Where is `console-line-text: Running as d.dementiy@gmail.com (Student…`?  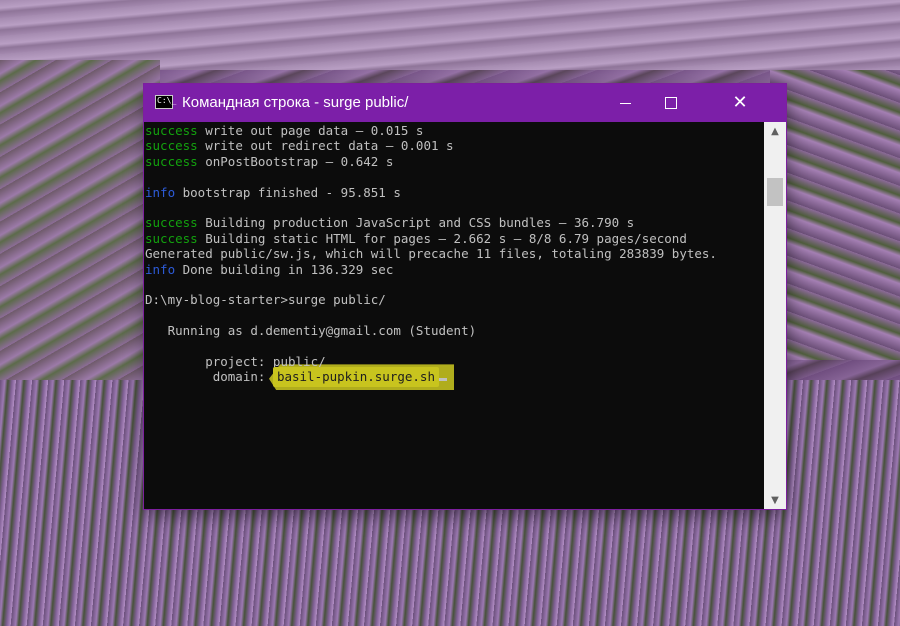 console-line-text: Running as d.dementiy@gmail.com (Student… is located at coordinates (311, 331).